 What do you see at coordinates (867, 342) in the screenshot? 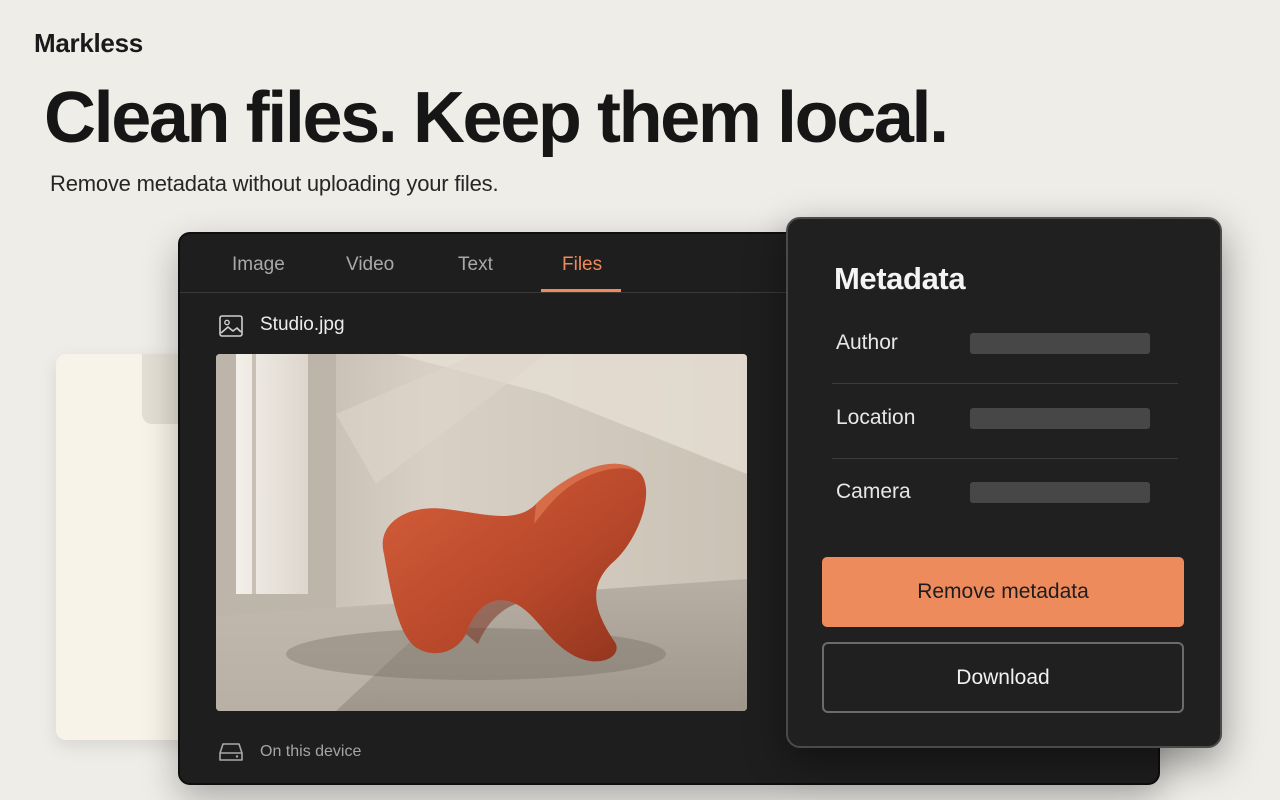
I see `metadata-label: Author` at bounding box center [867, 342].